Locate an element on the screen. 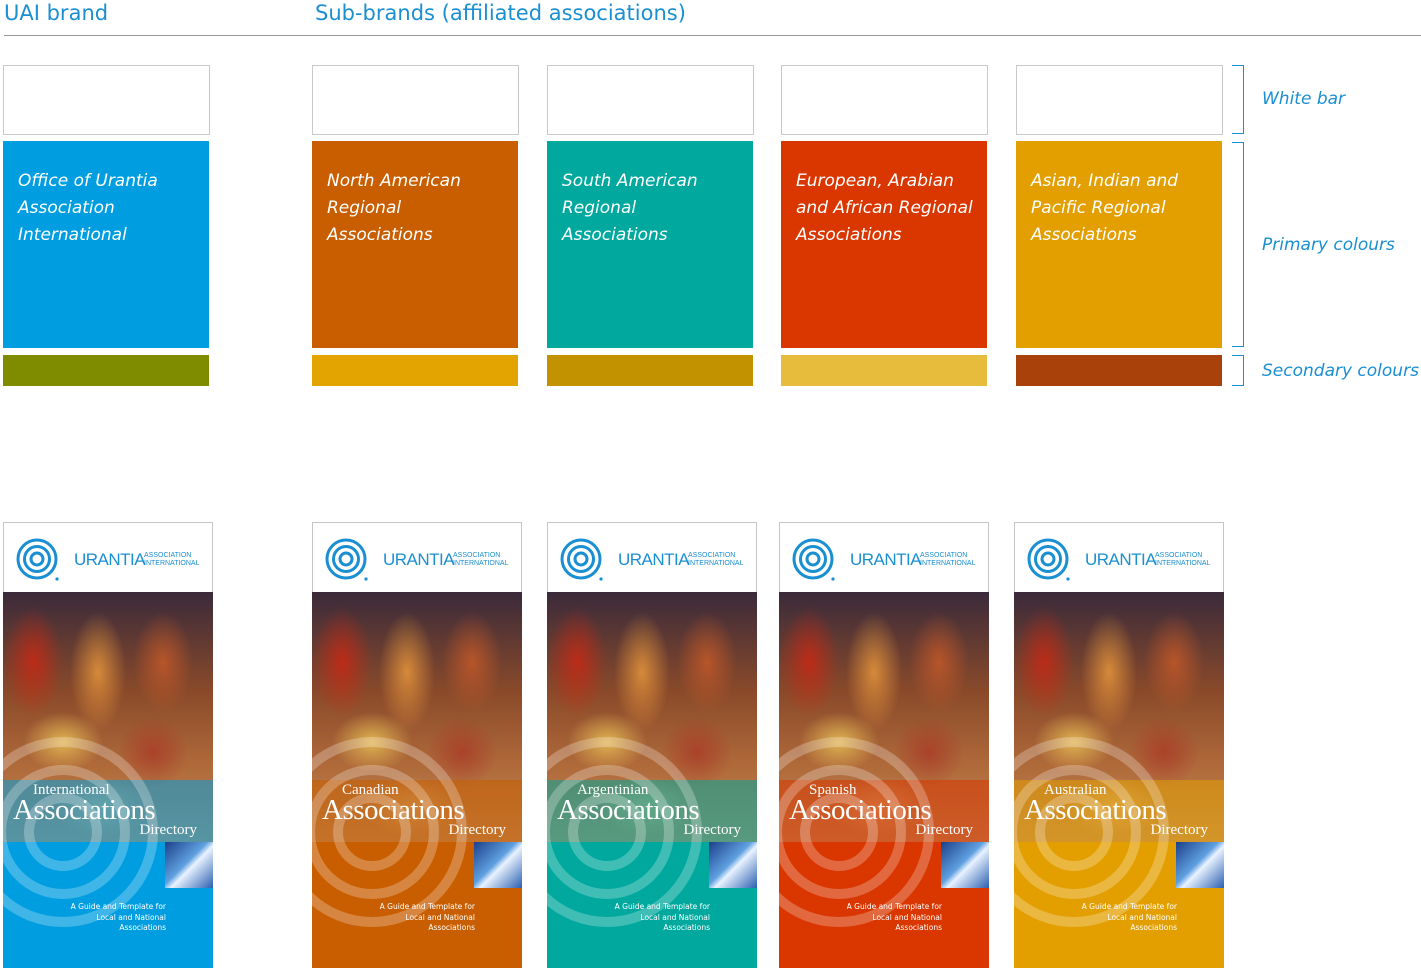 The image size is (1421, 969). primary-colour-box: South American Regional Associations is located at coordinates (650, 244).